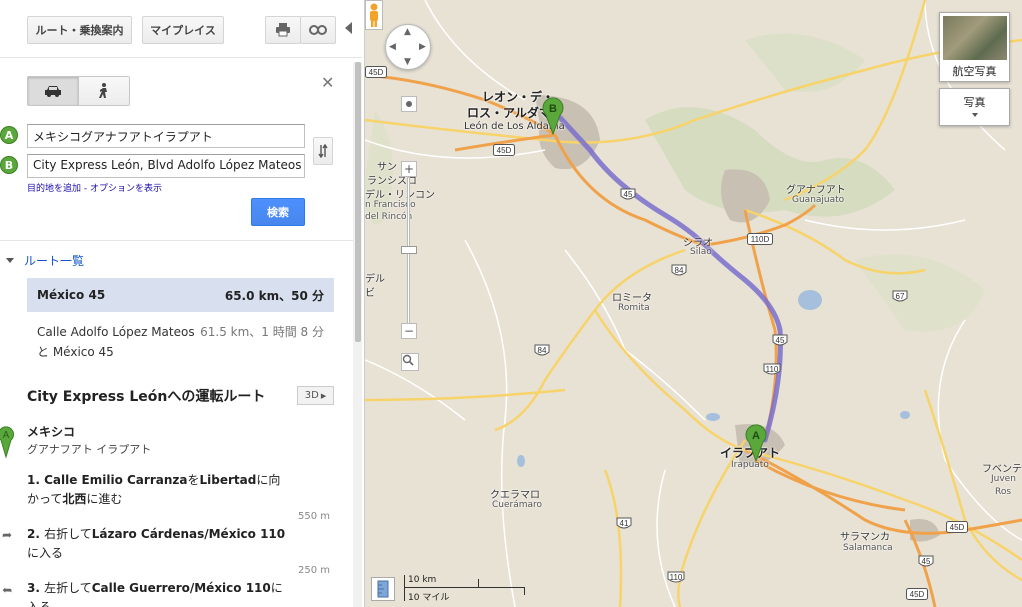  I want to click on zoom-in-button: +, so click(409, 169).